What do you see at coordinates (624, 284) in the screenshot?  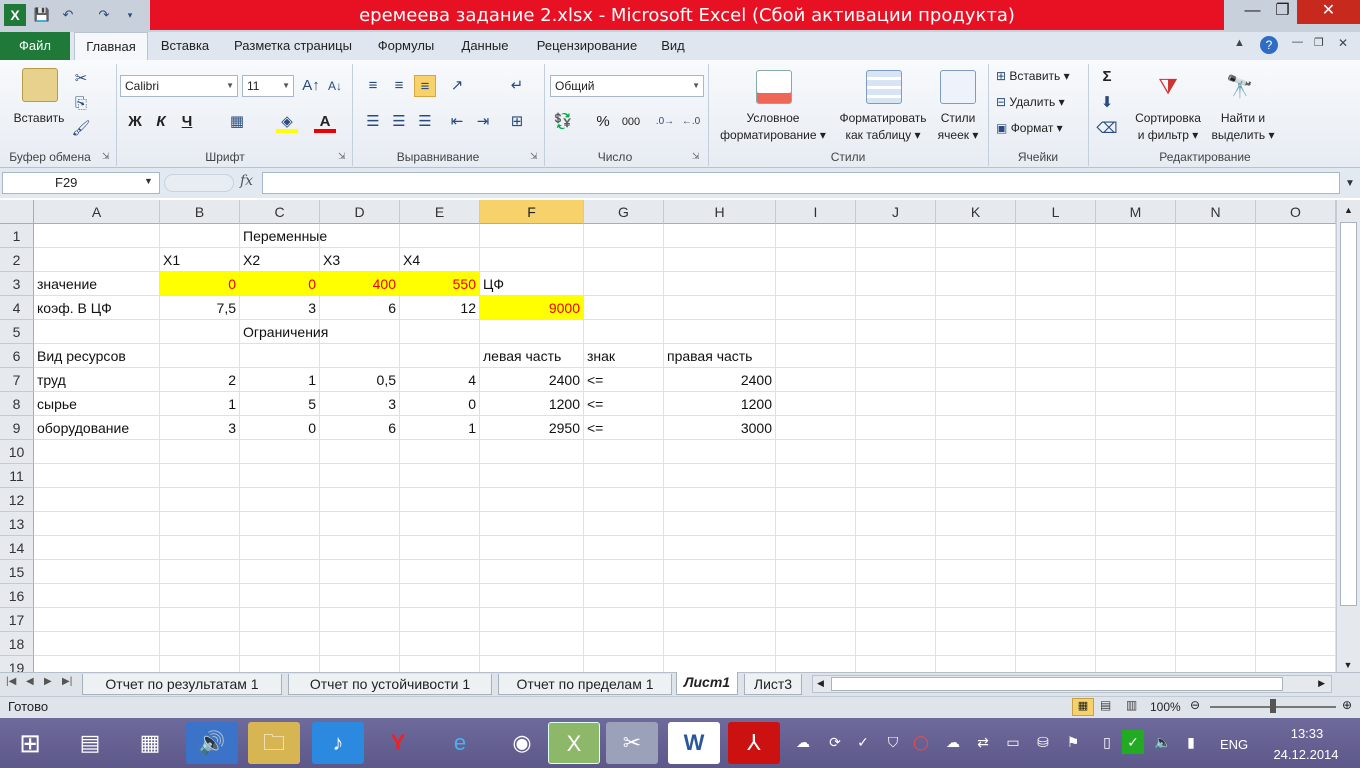 I see `cell-g3` at bounding box center [624, 284].